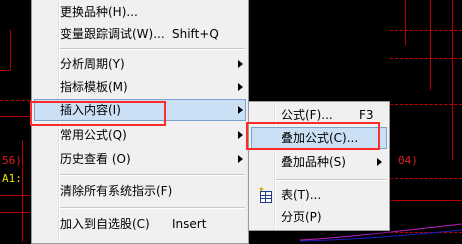  What do you see at coordinates (140, 87) in the screenshot?
I see `menu-item-indicator-template: 指标模板(M)` at bounding box center [140, 87].